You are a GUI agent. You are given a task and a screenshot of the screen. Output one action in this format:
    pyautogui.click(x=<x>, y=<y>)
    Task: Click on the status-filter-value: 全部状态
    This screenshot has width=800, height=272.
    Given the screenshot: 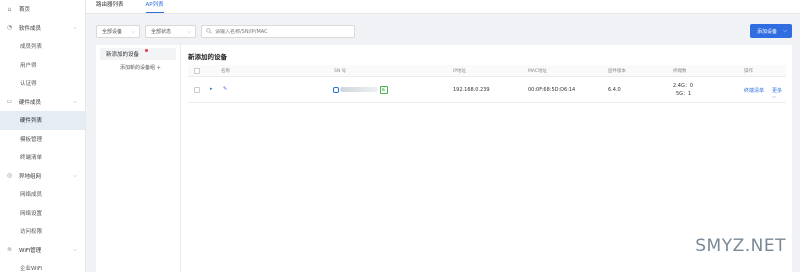 What is the action you would take?
    pyautogui.click(x=161, y=32)
    